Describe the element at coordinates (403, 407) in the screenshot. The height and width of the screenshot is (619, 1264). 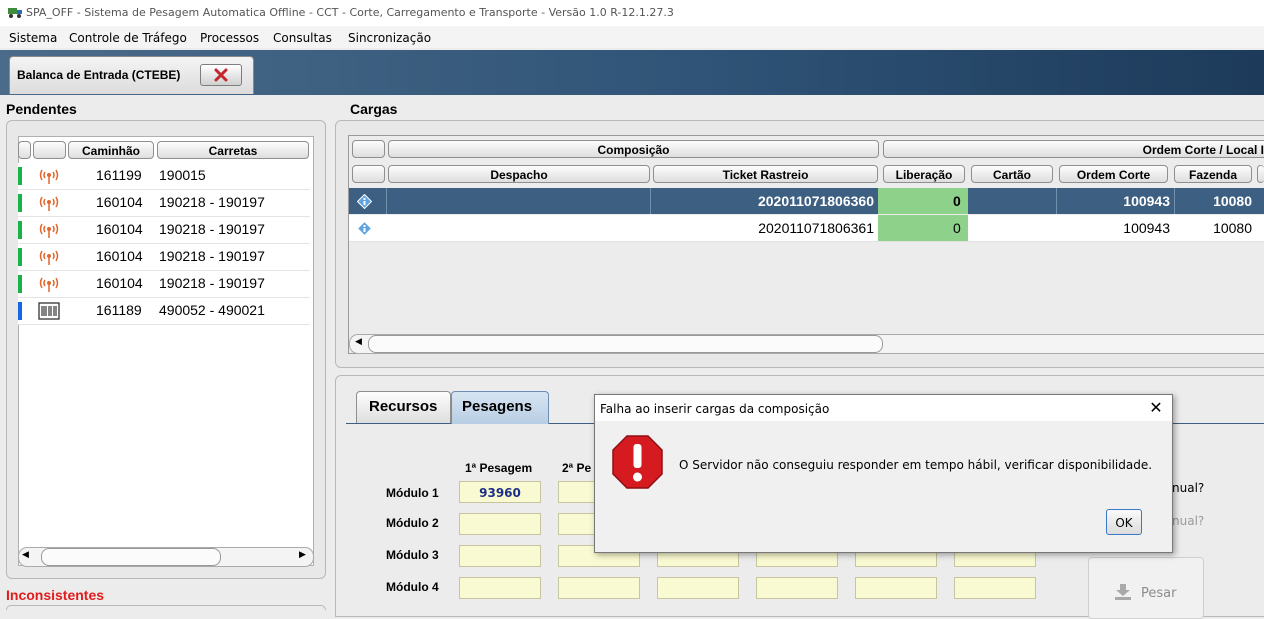
I see `tab-recursos: Recursos` at that location.